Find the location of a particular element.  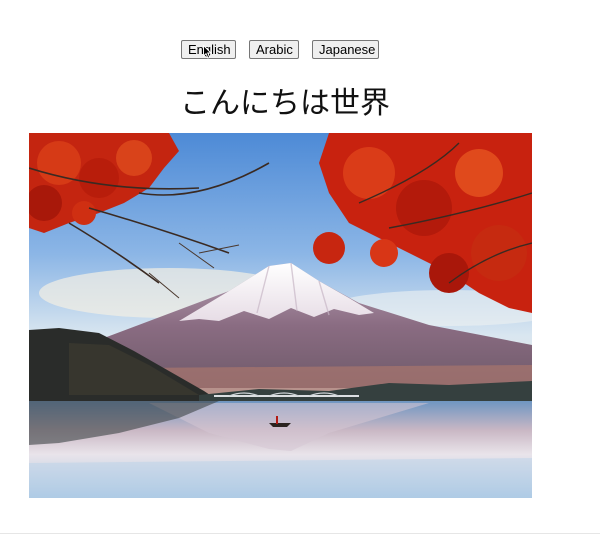

japanese-button: Japanese is located at coordinates (345, 49).